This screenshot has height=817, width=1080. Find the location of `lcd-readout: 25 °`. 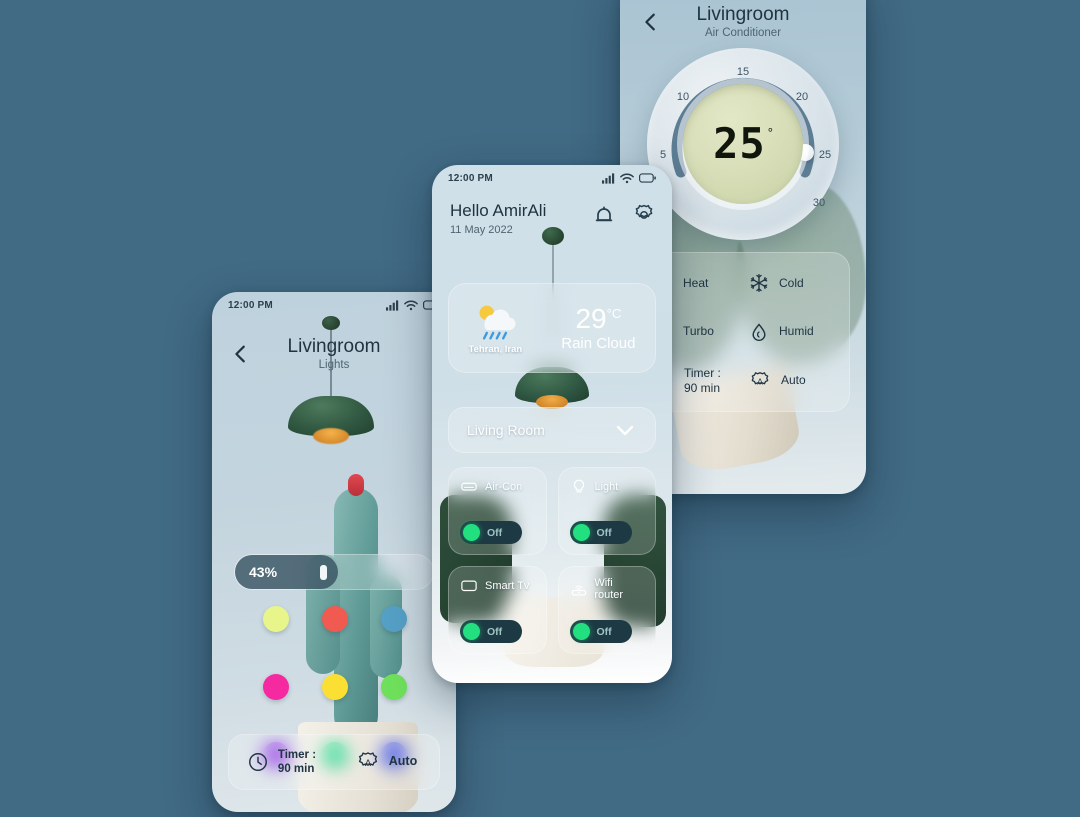

lcd-readout: 25 ° is located at coordinates (743, 144).